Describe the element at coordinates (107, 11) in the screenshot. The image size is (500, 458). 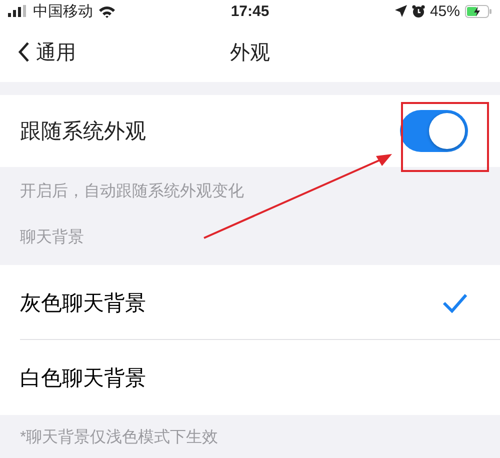
I see `wifi-icon` at that location.